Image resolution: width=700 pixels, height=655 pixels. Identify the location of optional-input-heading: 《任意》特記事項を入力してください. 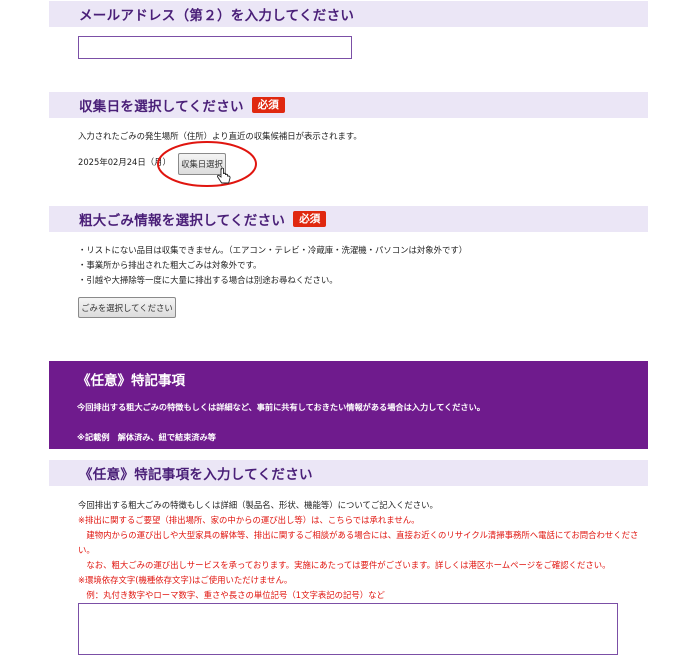
(196, 475).